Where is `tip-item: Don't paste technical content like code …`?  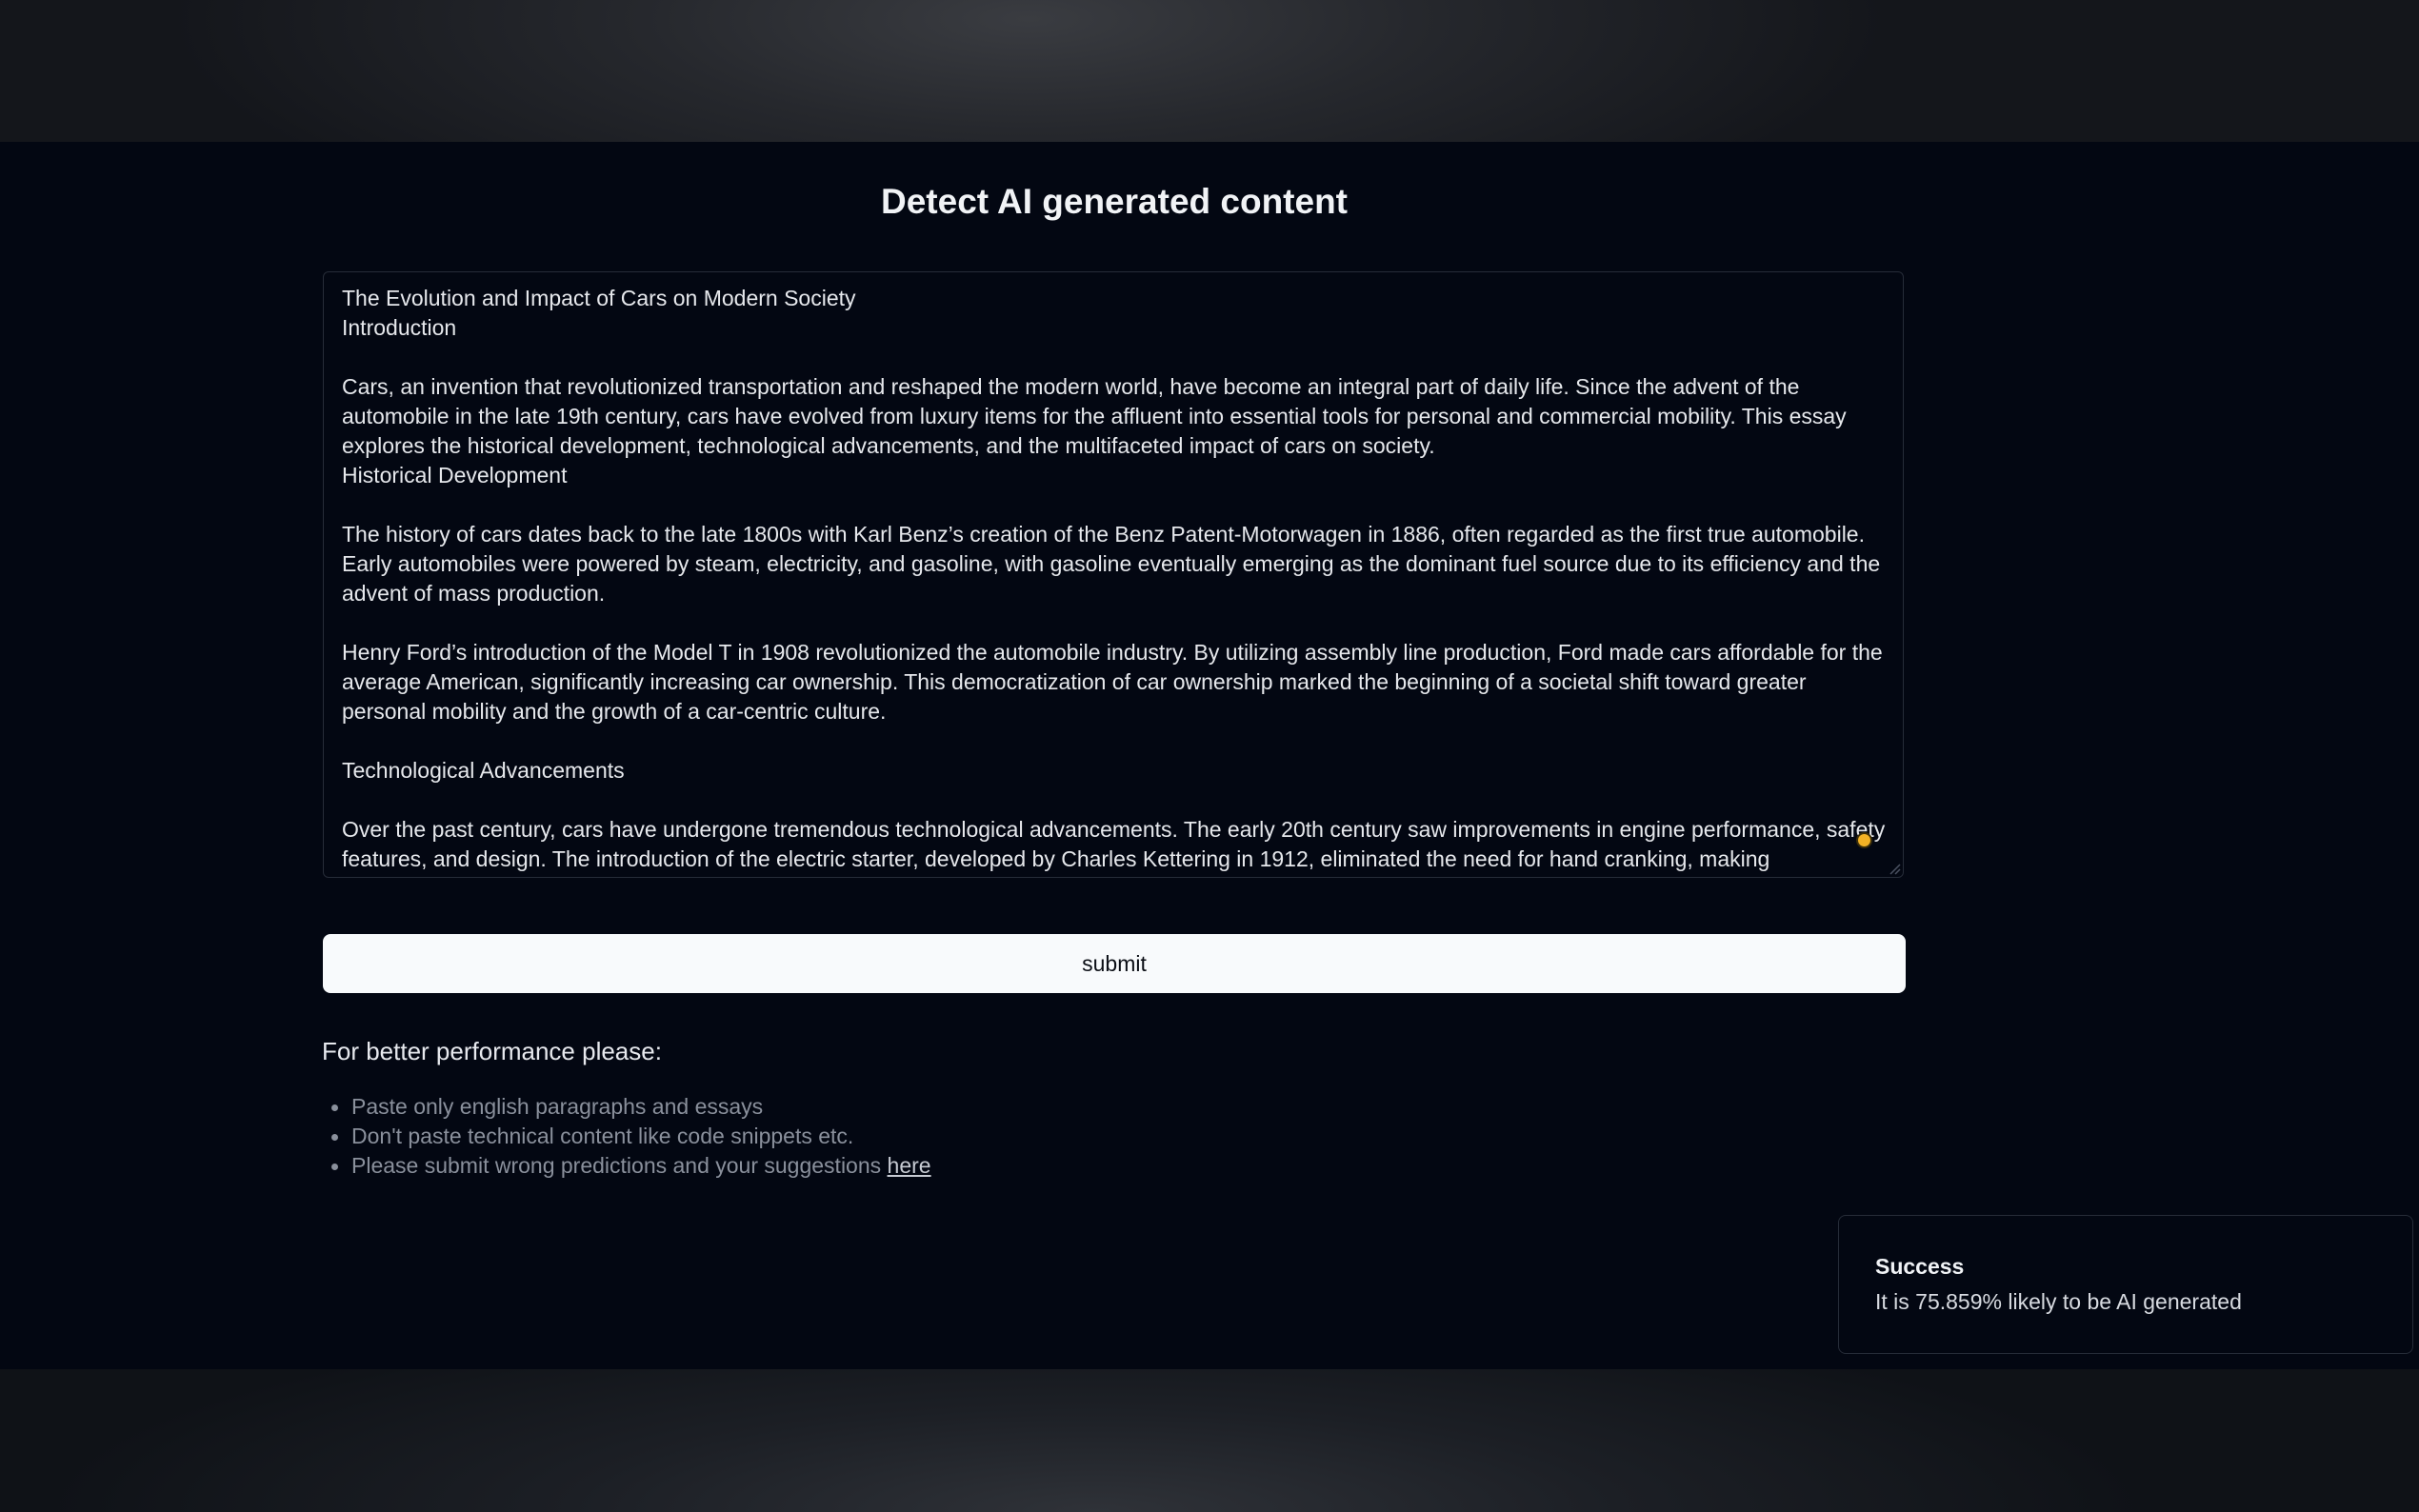
tip-item: Don't paste technical content like code … is located at coordinates (626, 1136).